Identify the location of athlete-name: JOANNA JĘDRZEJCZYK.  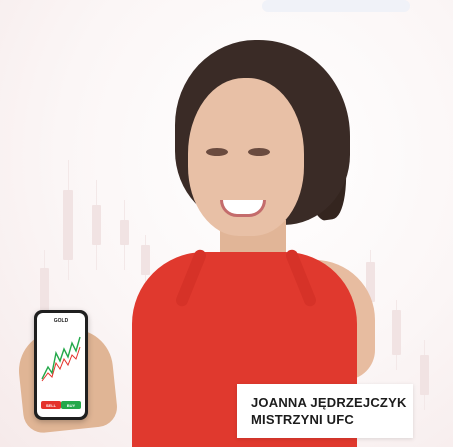
(329, 402).